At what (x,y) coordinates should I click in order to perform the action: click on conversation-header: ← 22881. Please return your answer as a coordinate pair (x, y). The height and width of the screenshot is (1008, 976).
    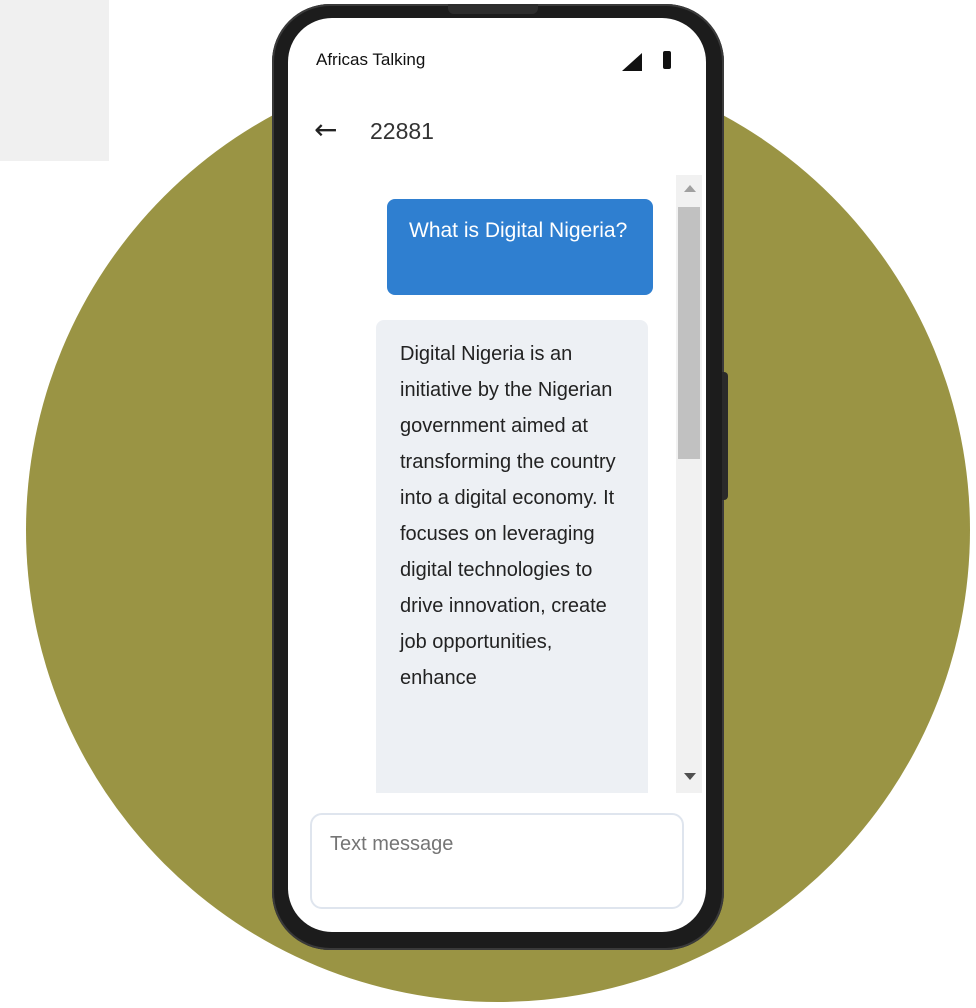
    Looking at the image, I should click on (497, 132).